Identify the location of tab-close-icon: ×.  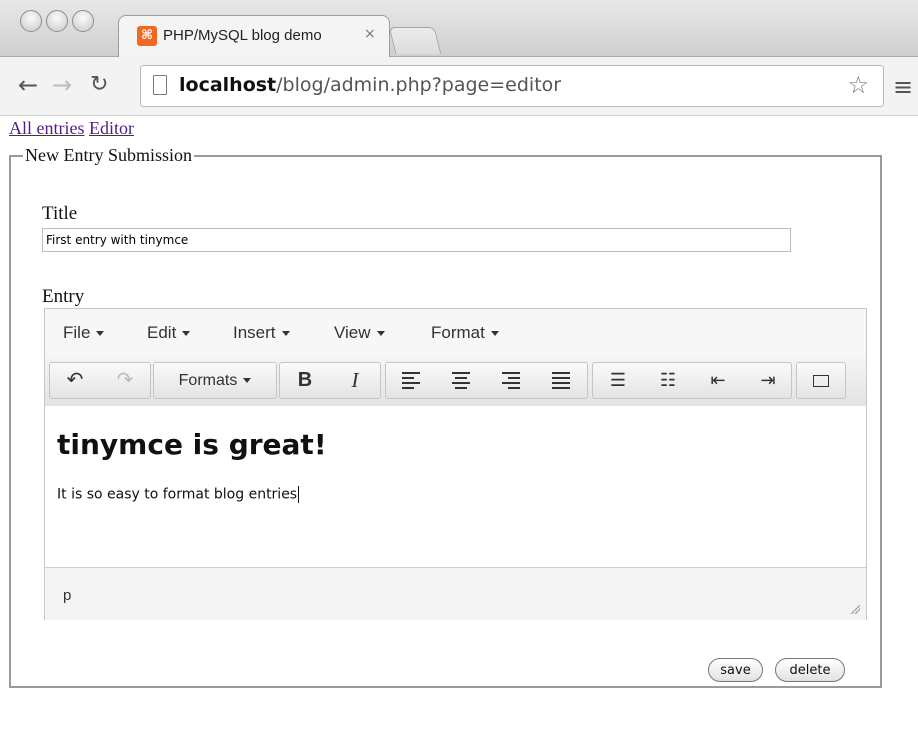
(370, 34).